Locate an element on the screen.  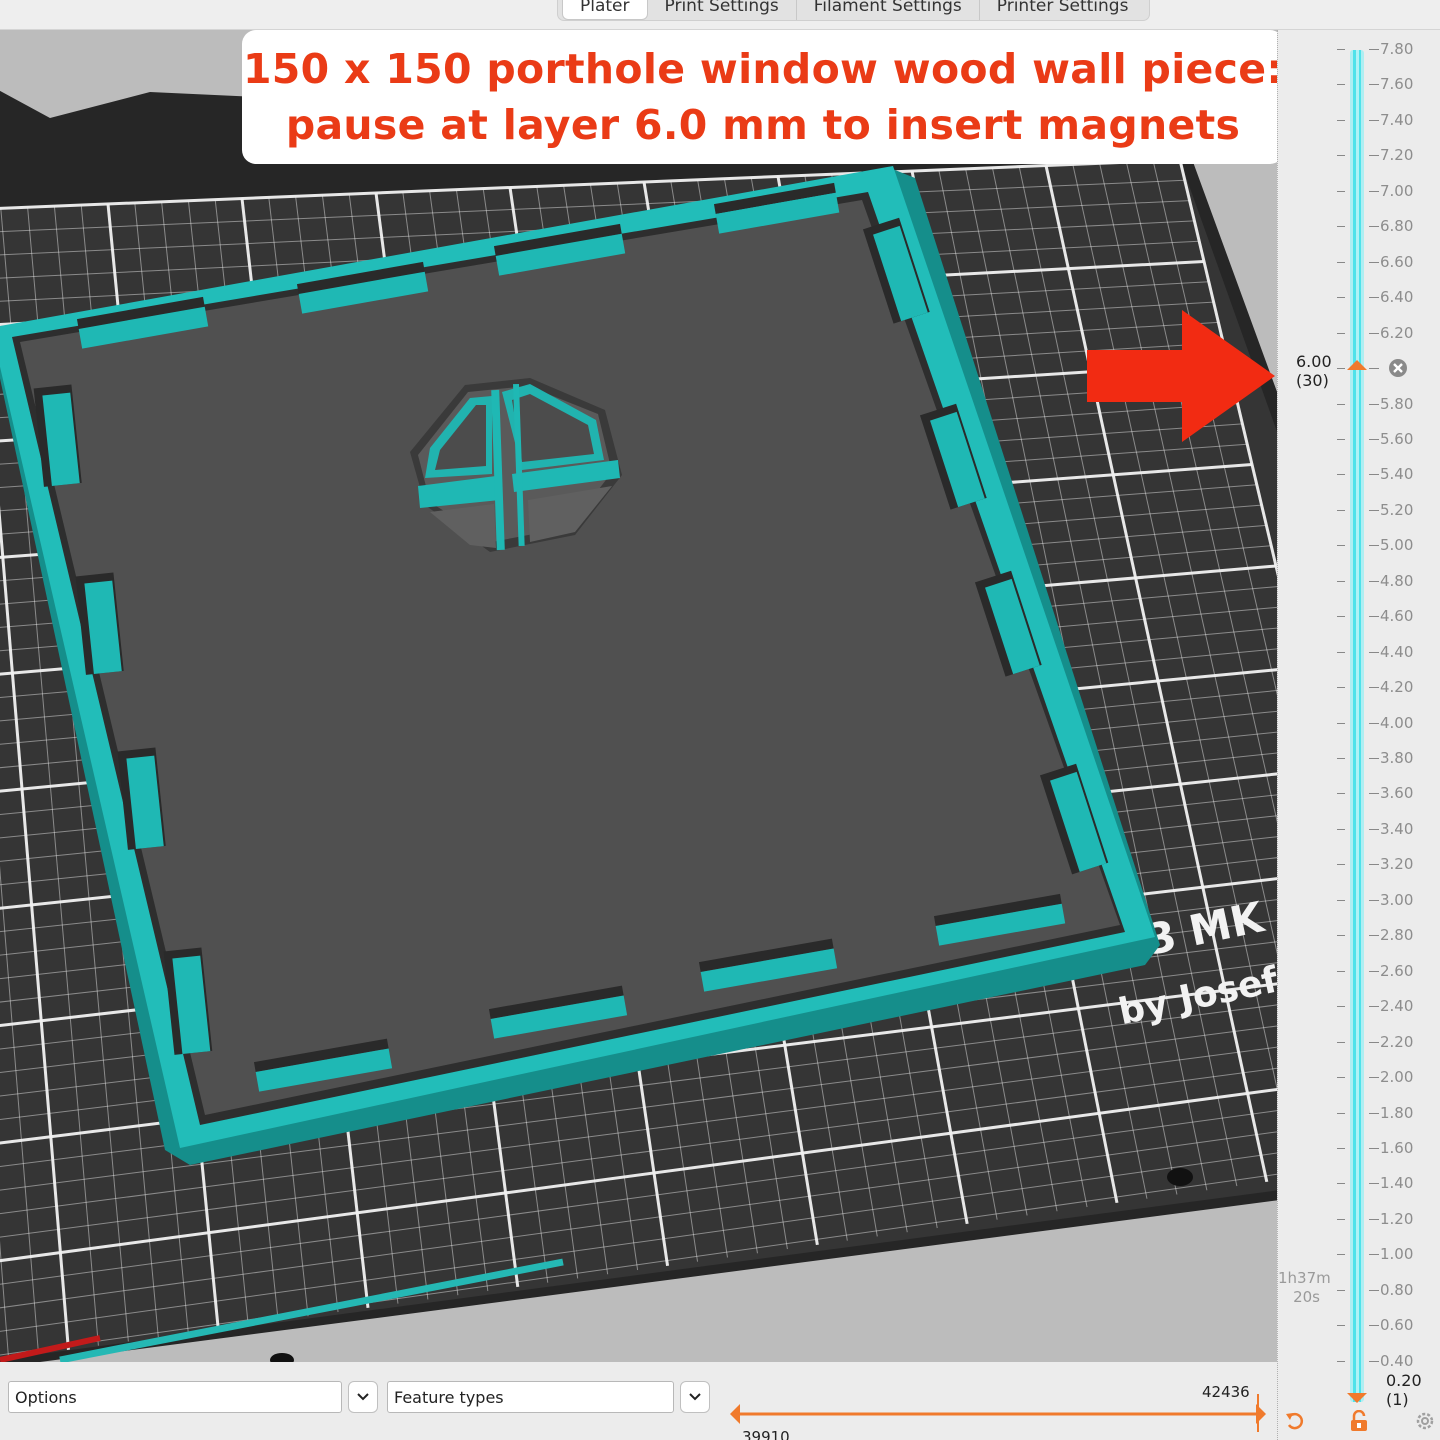
tick-label: 3.80 is located at coordinates (1397, 758).